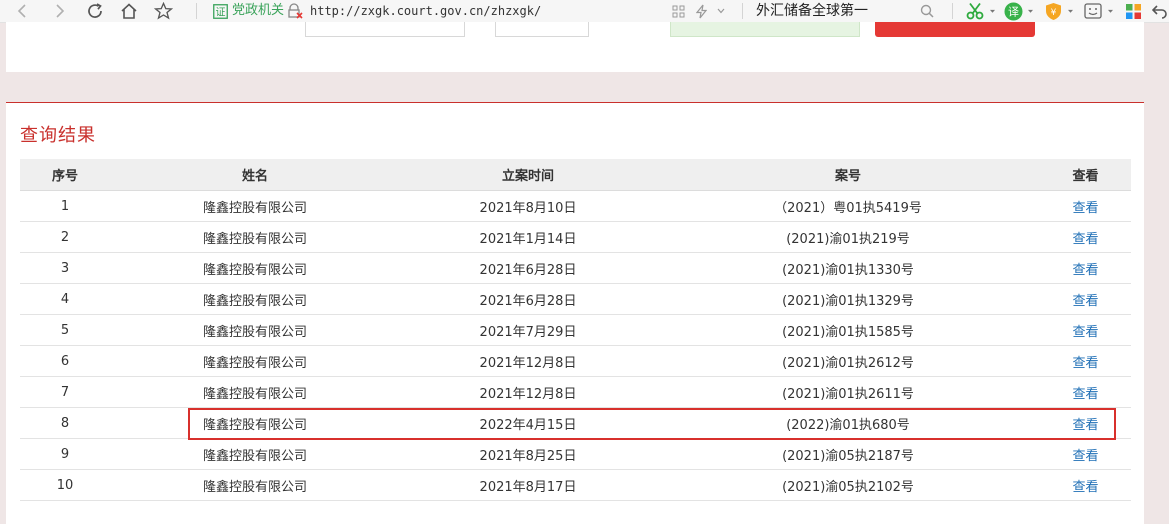 The width and height of the screenshot is (1169, 524). I want to click on bookmark-button, so click(163, 11).